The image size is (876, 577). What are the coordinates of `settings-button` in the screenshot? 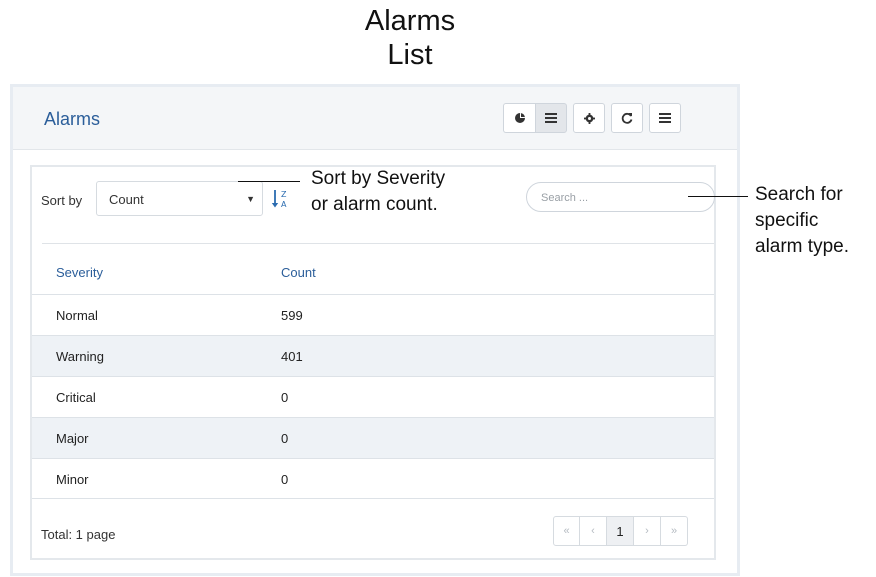 It's located at (589, 118).